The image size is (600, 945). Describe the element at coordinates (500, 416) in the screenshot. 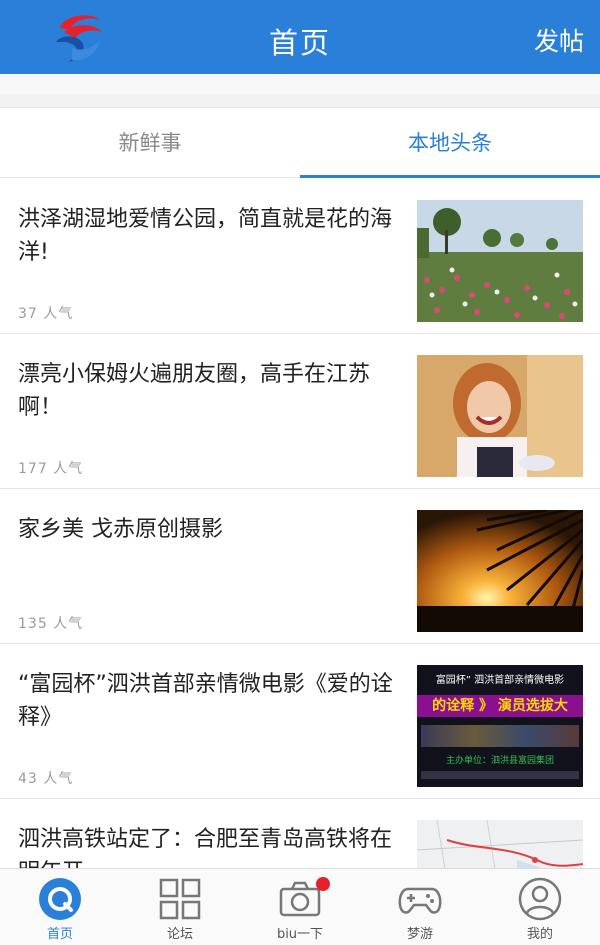

I see `smiling-woman-photo` at that location.